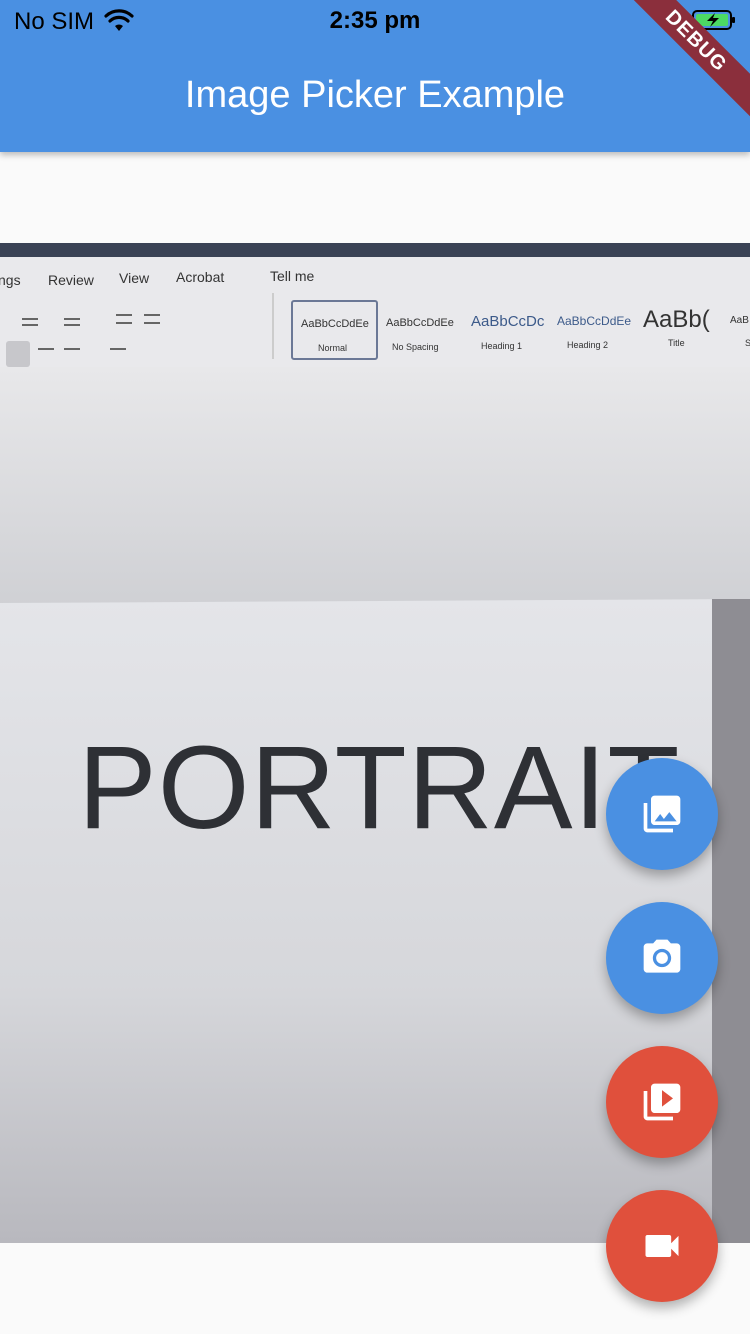  What do you see at coordinates (747, 343) in the screenshot?
I see `style-name: S` at bounding box center [747, 343].